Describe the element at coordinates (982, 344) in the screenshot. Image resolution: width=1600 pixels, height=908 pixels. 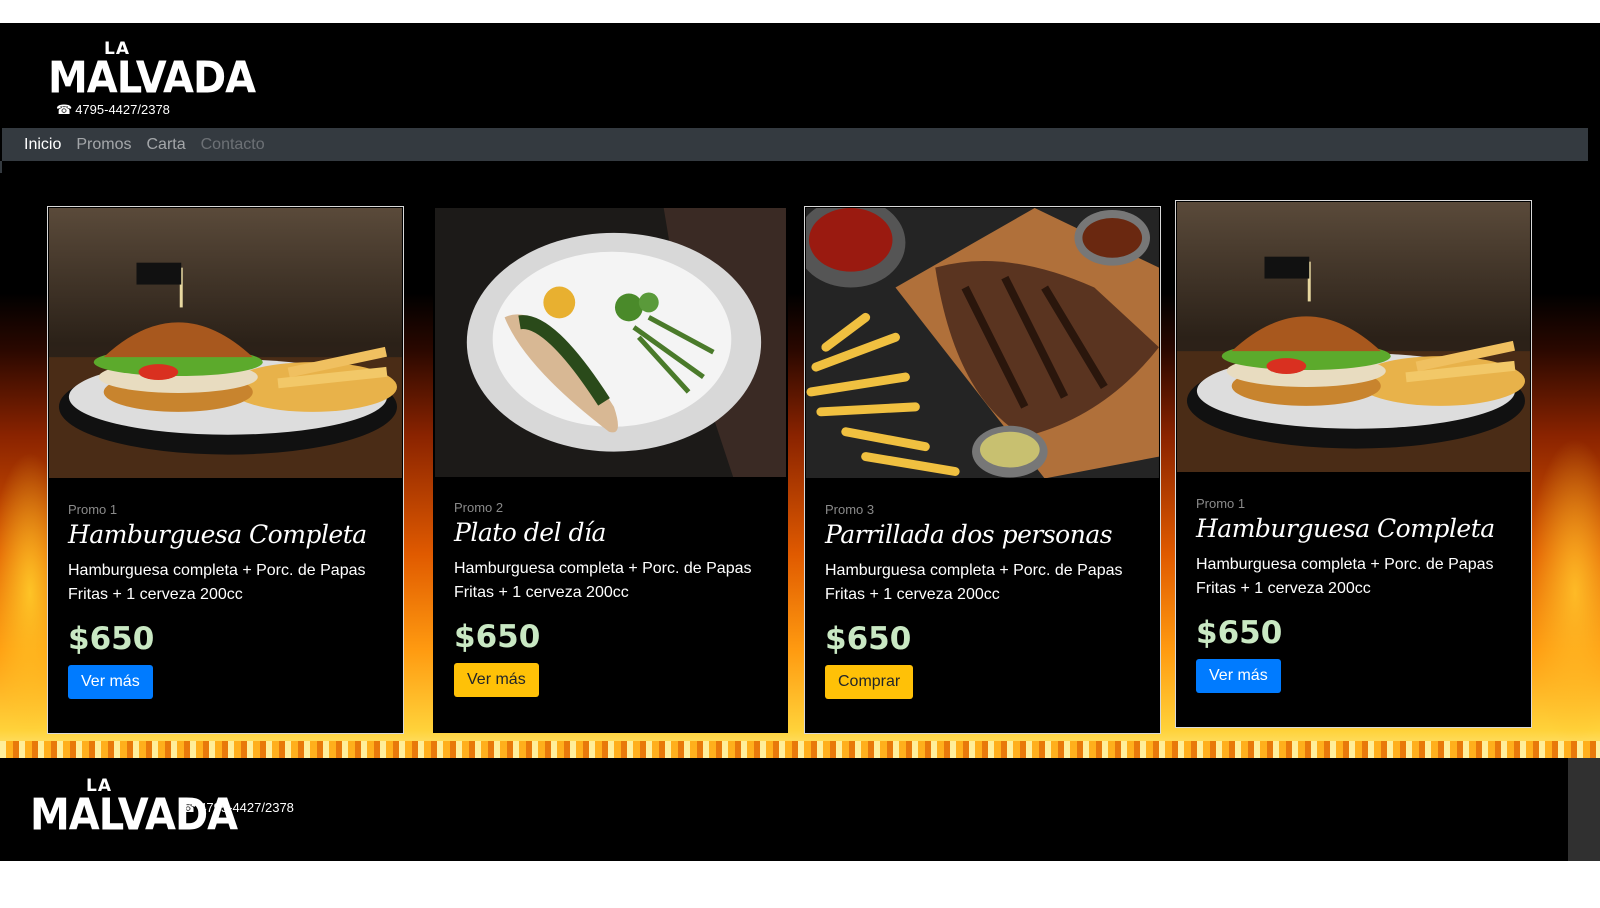
I see `grill-photo` at that location.